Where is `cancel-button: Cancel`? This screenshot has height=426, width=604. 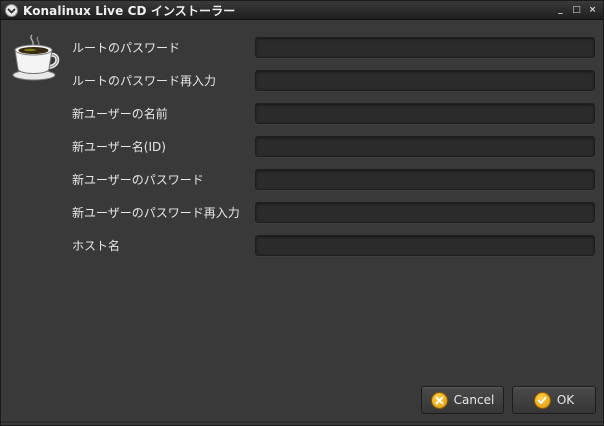
cancel-button: Cancel is located at coordinates (462, 400).